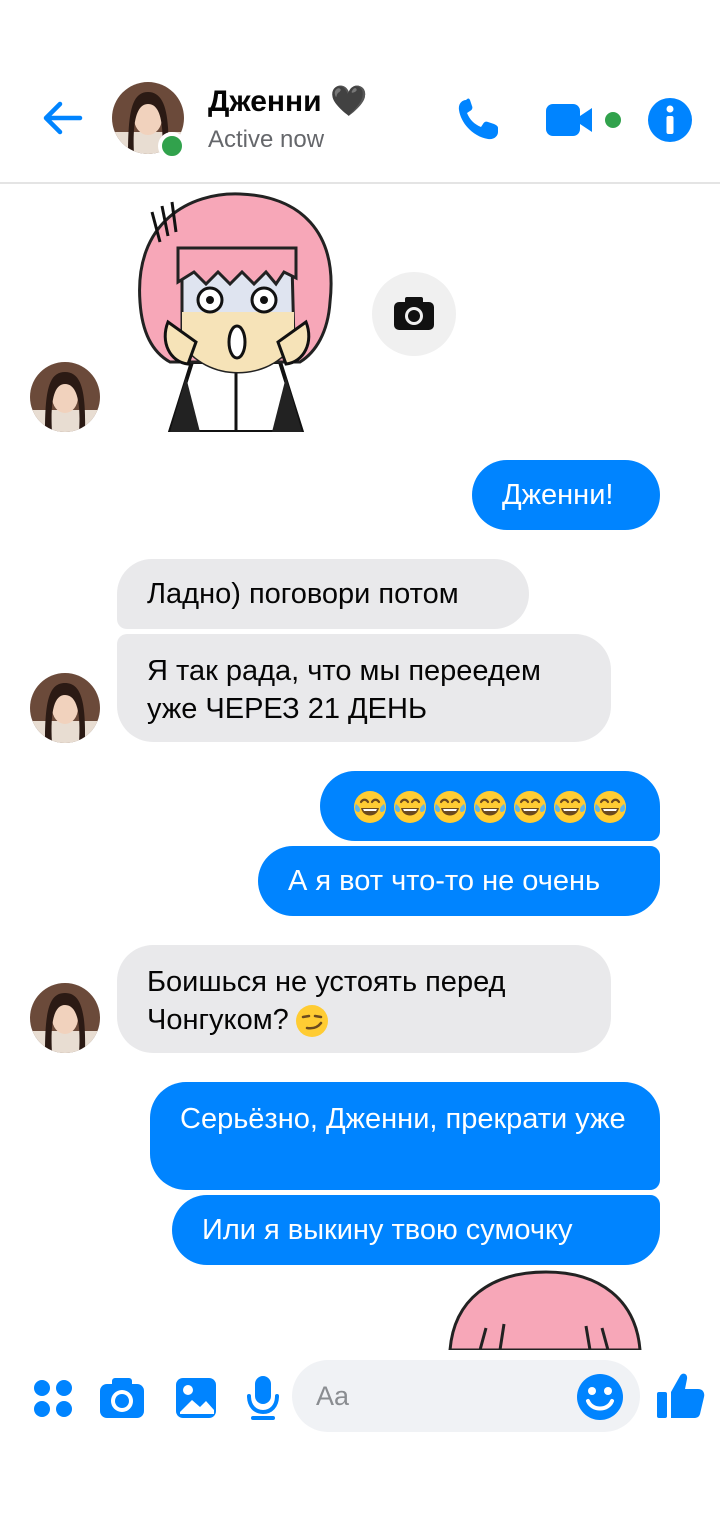 This screenshot has height=1520, width=720. Describe the element at coordinates (54, 1398) in the screenshot. I see `apps-icon` at that location.